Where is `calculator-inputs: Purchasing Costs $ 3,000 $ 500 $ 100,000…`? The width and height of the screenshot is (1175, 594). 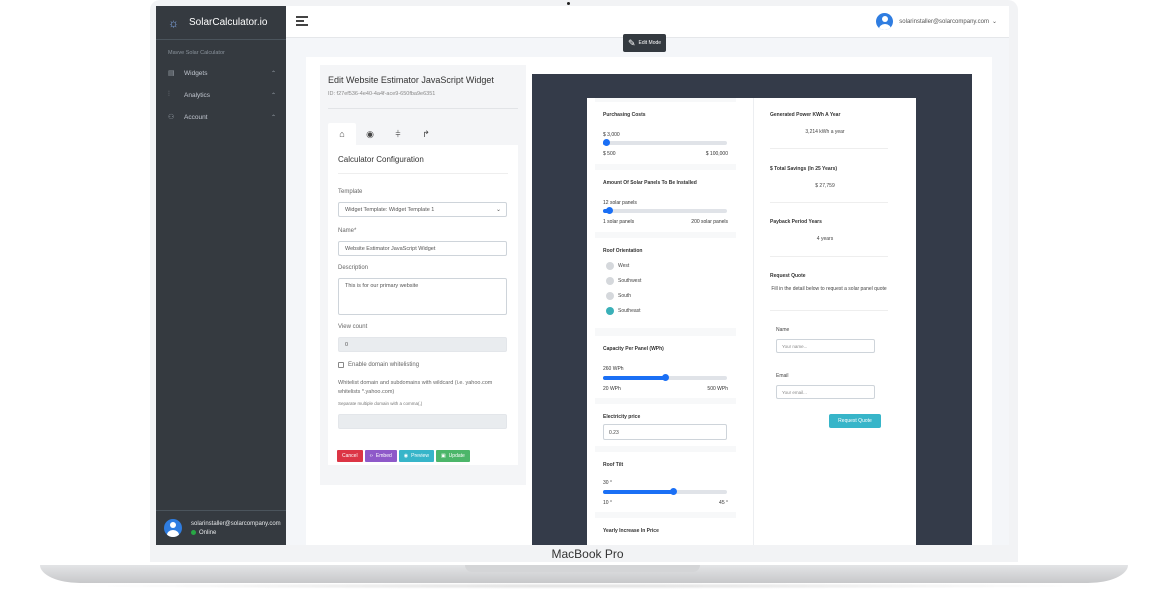 calculator-inputs: Purchasing Costs $ 3,000 $ 500 $ 100,000… is located at coordinates (665, 321).